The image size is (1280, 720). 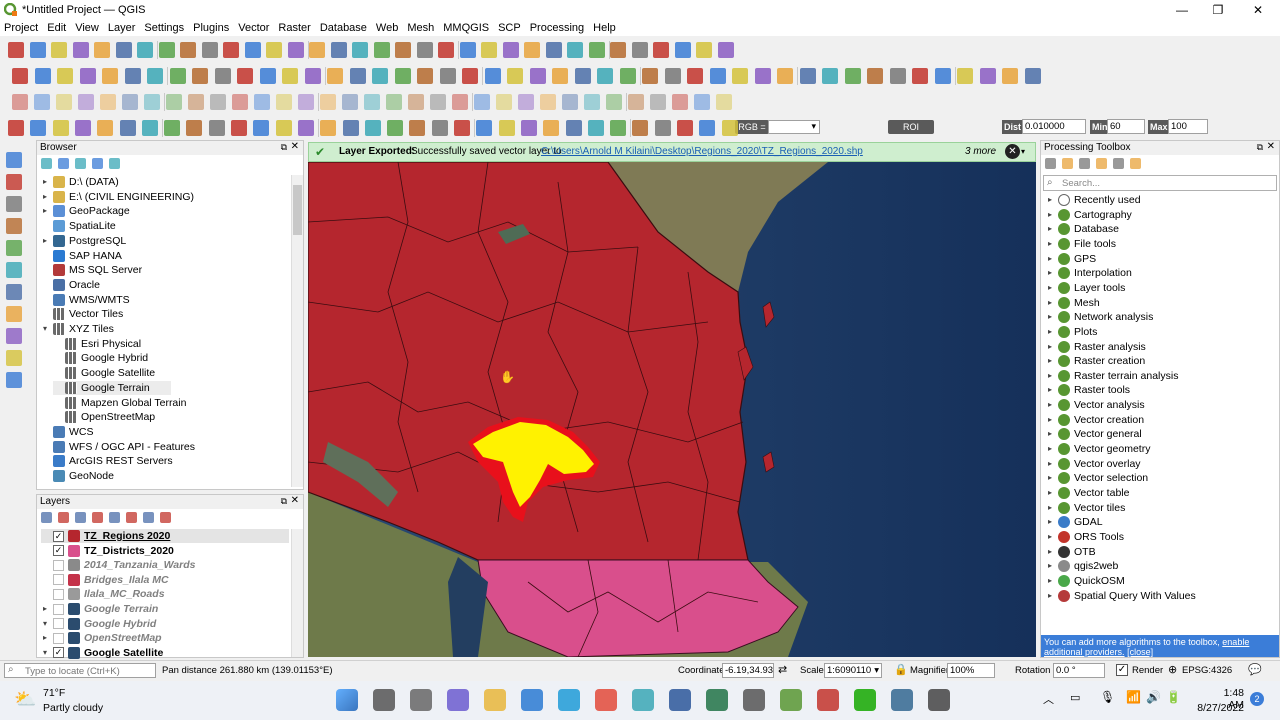 What do you see at coordinates (1023, 152) in the screenshot?
I see `message-menu-chevron-icon: ▾` at bounding box center [1023, 152].